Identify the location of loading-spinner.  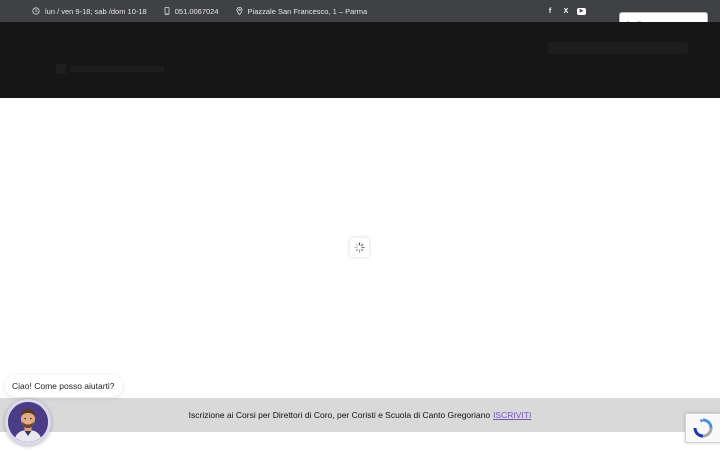
(359, 247).